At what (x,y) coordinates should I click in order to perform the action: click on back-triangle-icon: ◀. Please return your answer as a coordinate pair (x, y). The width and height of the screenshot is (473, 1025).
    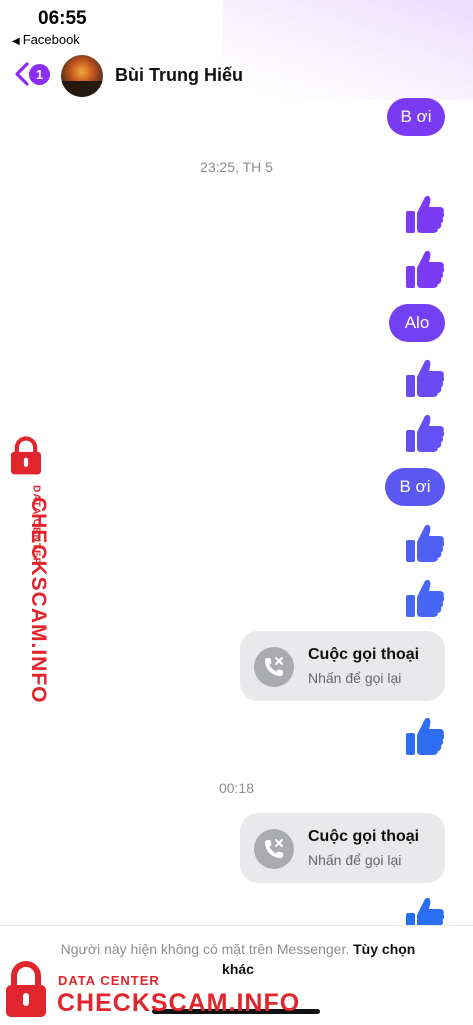
    Looking at the image, I should click on (16, 41).